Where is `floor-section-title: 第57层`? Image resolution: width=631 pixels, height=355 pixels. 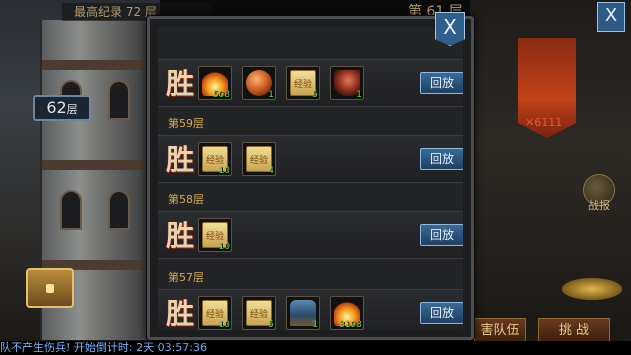 floor-section-title: 第57层 is located at coordinates (186, 277).